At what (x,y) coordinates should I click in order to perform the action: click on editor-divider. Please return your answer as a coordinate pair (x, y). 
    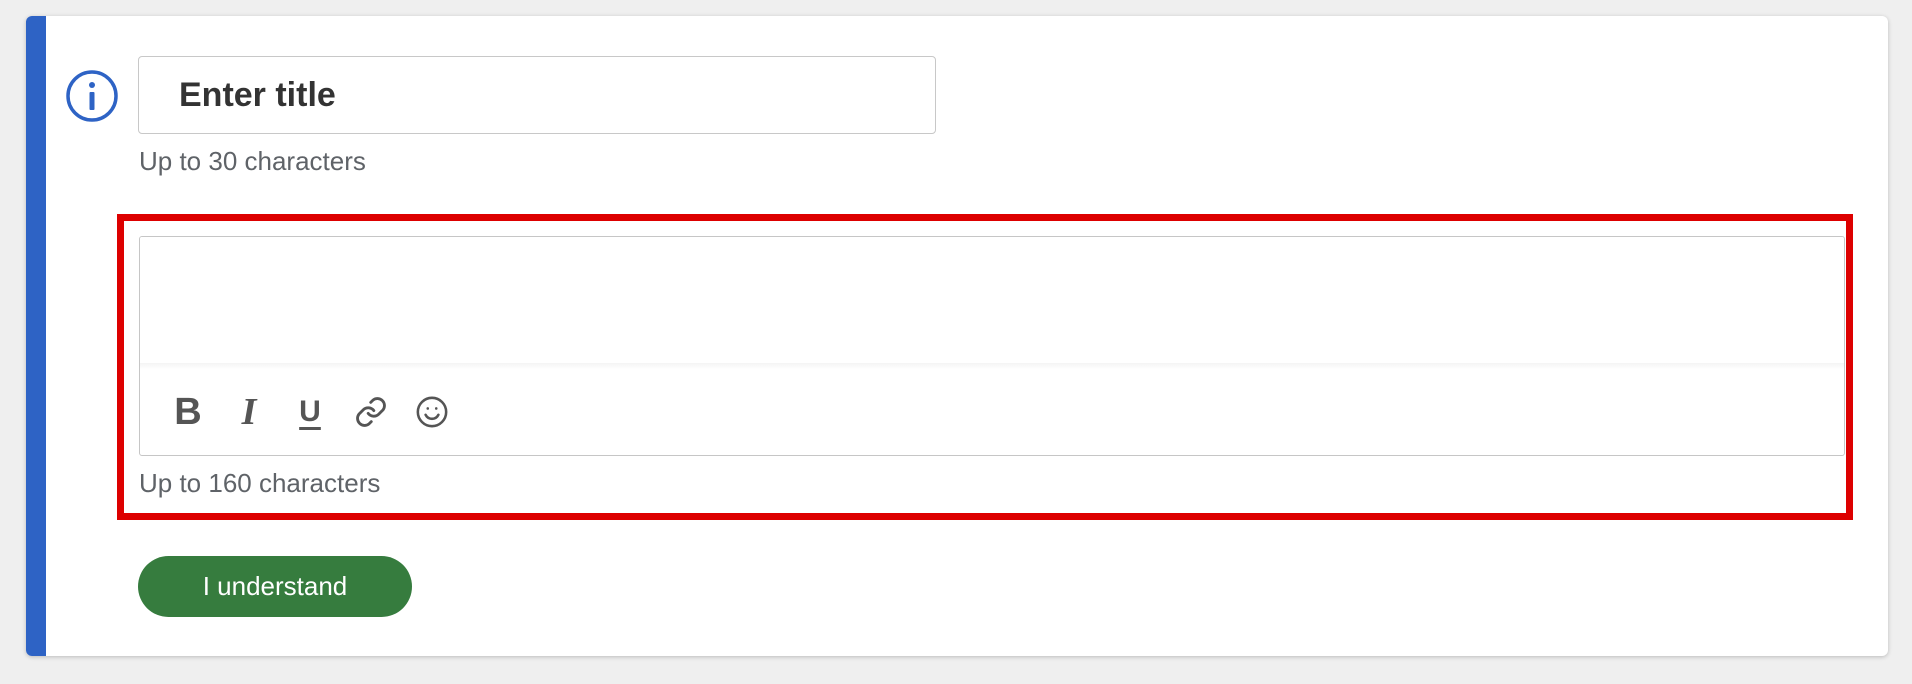
    Looking at the image, I should click on (992, 366).